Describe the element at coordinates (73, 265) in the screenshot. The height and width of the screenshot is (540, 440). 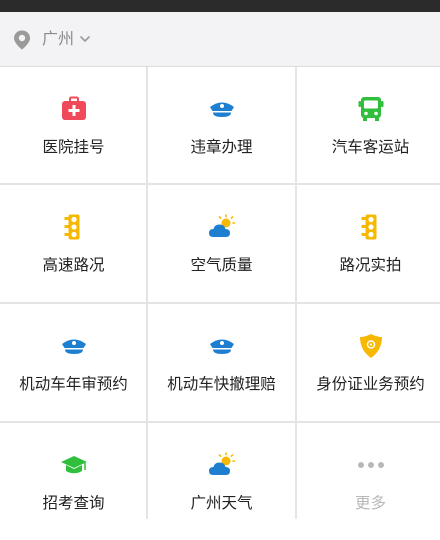
I see `service-label: 高速路况` at that location.